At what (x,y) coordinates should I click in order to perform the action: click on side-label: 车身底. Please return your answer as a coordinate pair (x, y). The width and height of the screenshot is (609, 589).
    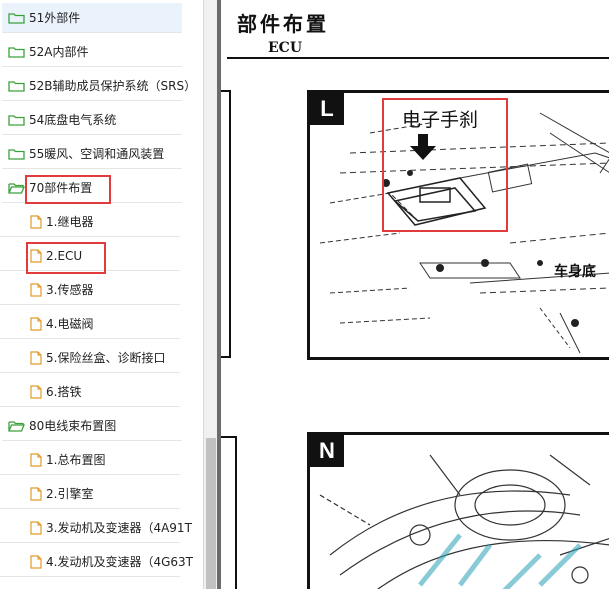
    Looking at the image, I should click on (575, 272).